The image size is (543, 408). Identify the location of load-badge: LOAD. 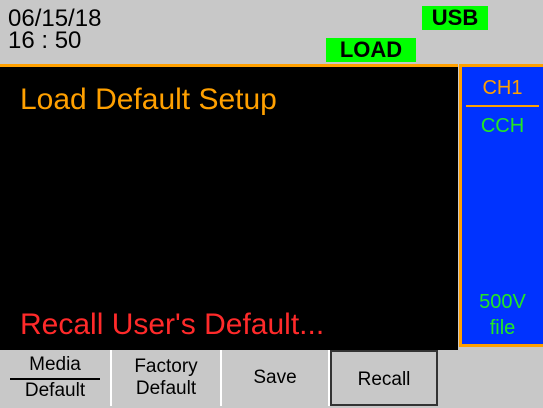
(371, 50).